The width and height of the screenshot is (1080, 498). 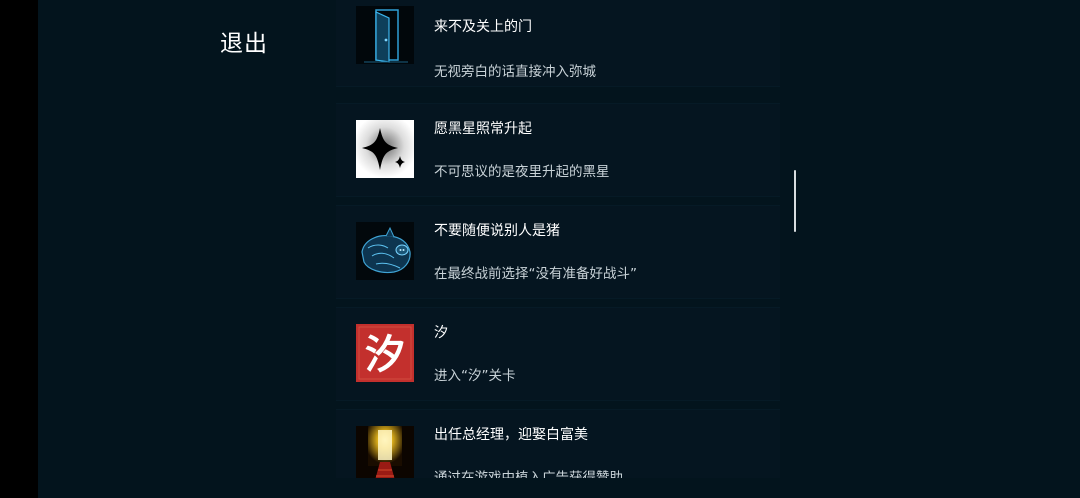 What do you see at coordinates (385, 149) in the screenshot?
I see `black-star-icon` at bounding box center [385, 149].